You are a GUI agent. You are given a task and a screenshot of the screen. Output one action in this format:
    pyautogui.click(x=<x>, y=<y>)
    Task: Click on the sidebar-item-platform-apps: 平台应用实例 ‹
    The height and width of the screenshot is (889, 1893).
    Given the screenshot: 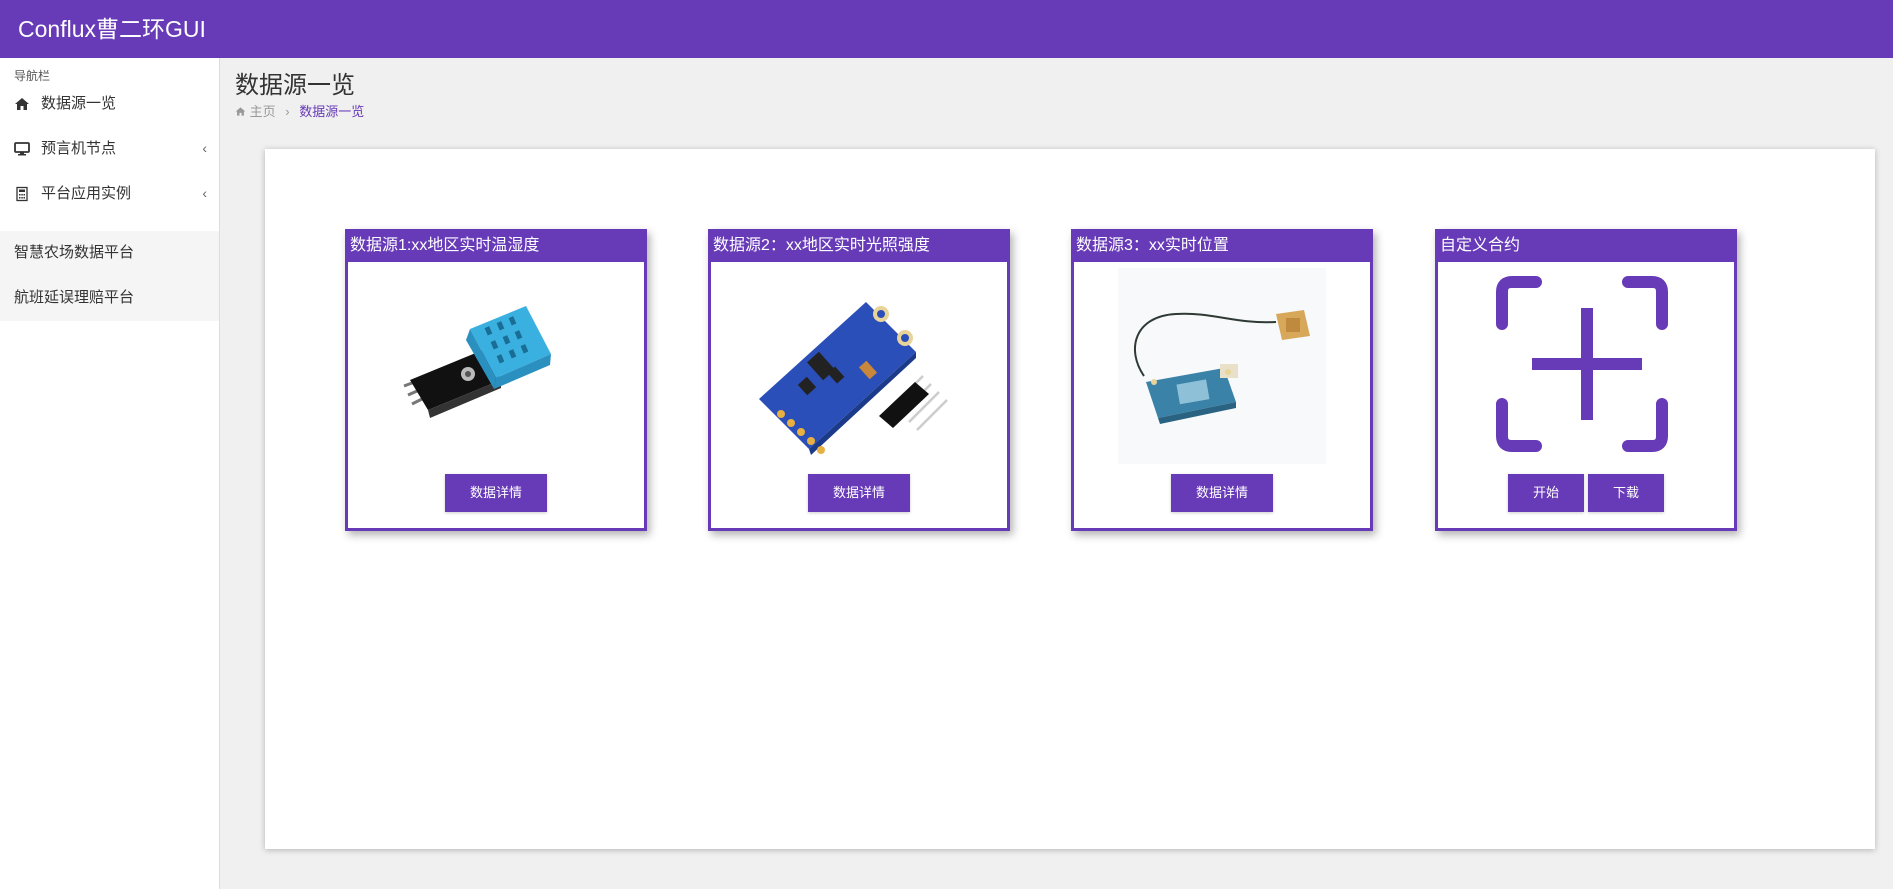 What is the action you would take?
    pyautogui.click(x=109, y=194)
    